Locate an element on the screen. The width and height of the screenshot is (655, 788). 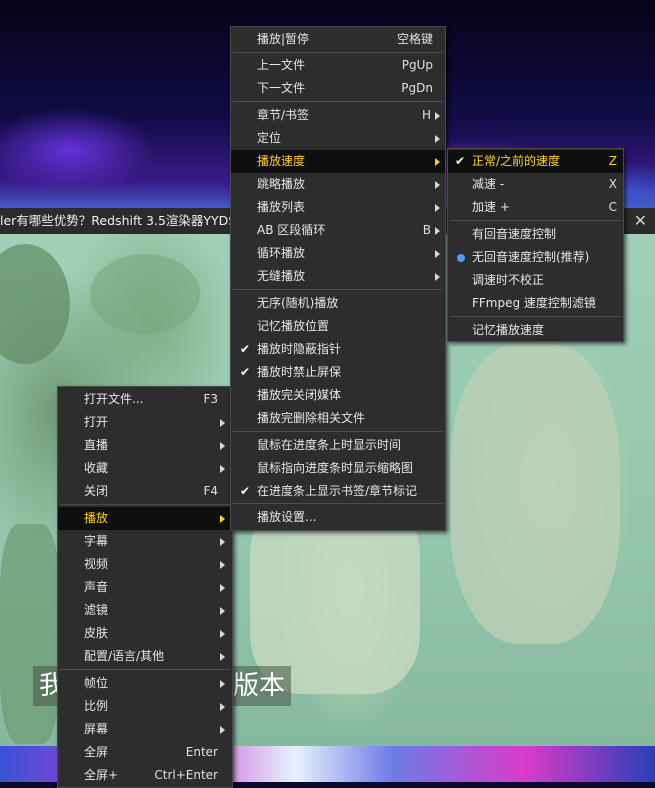
speed-menu-item: 记忆播放速度 is located at coordinates (535, 330).